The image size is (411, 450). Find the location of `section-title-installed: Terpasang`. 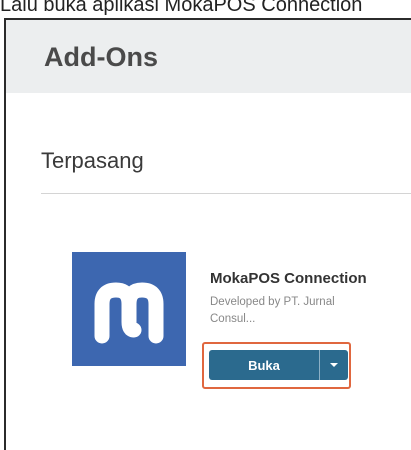

section-title-installed: Terpasang is located at coordinates (92, 160).